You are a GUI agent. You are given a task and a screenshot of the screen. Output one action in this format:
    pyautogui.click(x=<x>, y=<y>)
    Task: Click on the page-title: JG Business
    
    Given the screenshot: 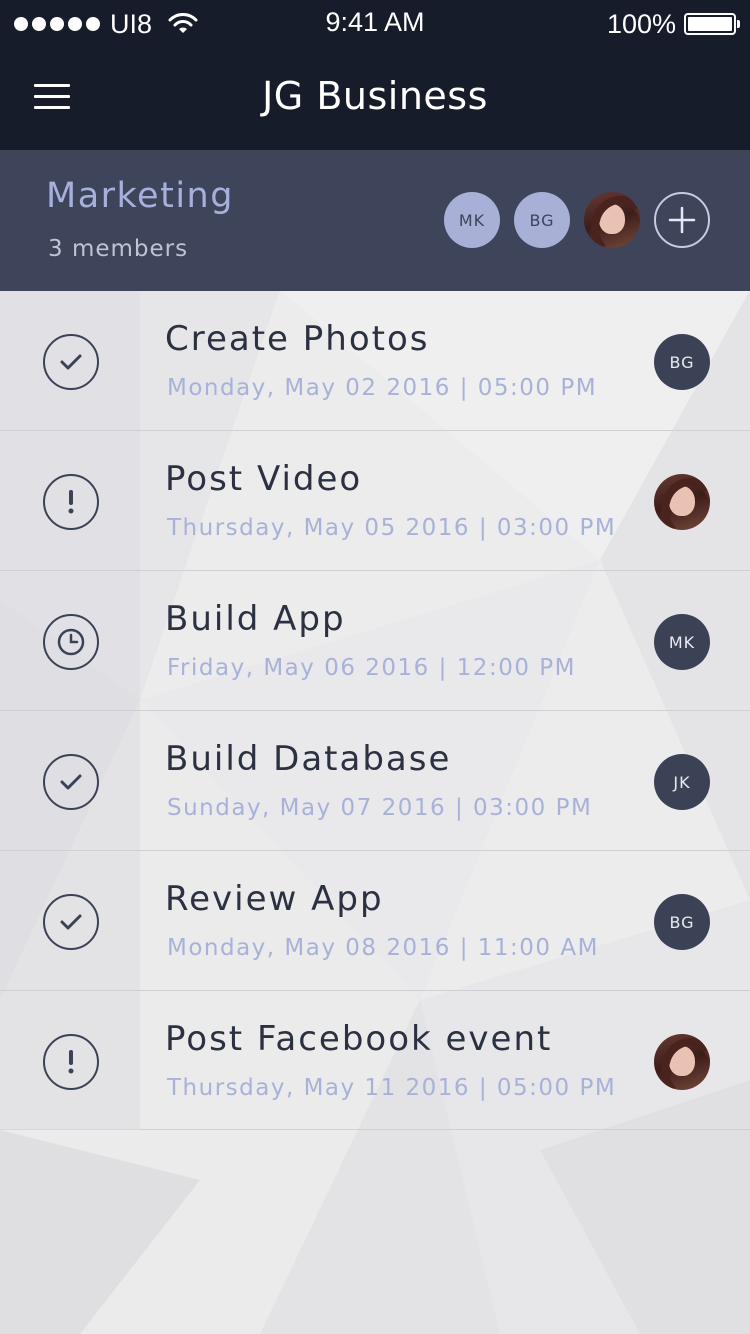 What is the action you would take?
    pyautogui.click(x=375, y=96)
    